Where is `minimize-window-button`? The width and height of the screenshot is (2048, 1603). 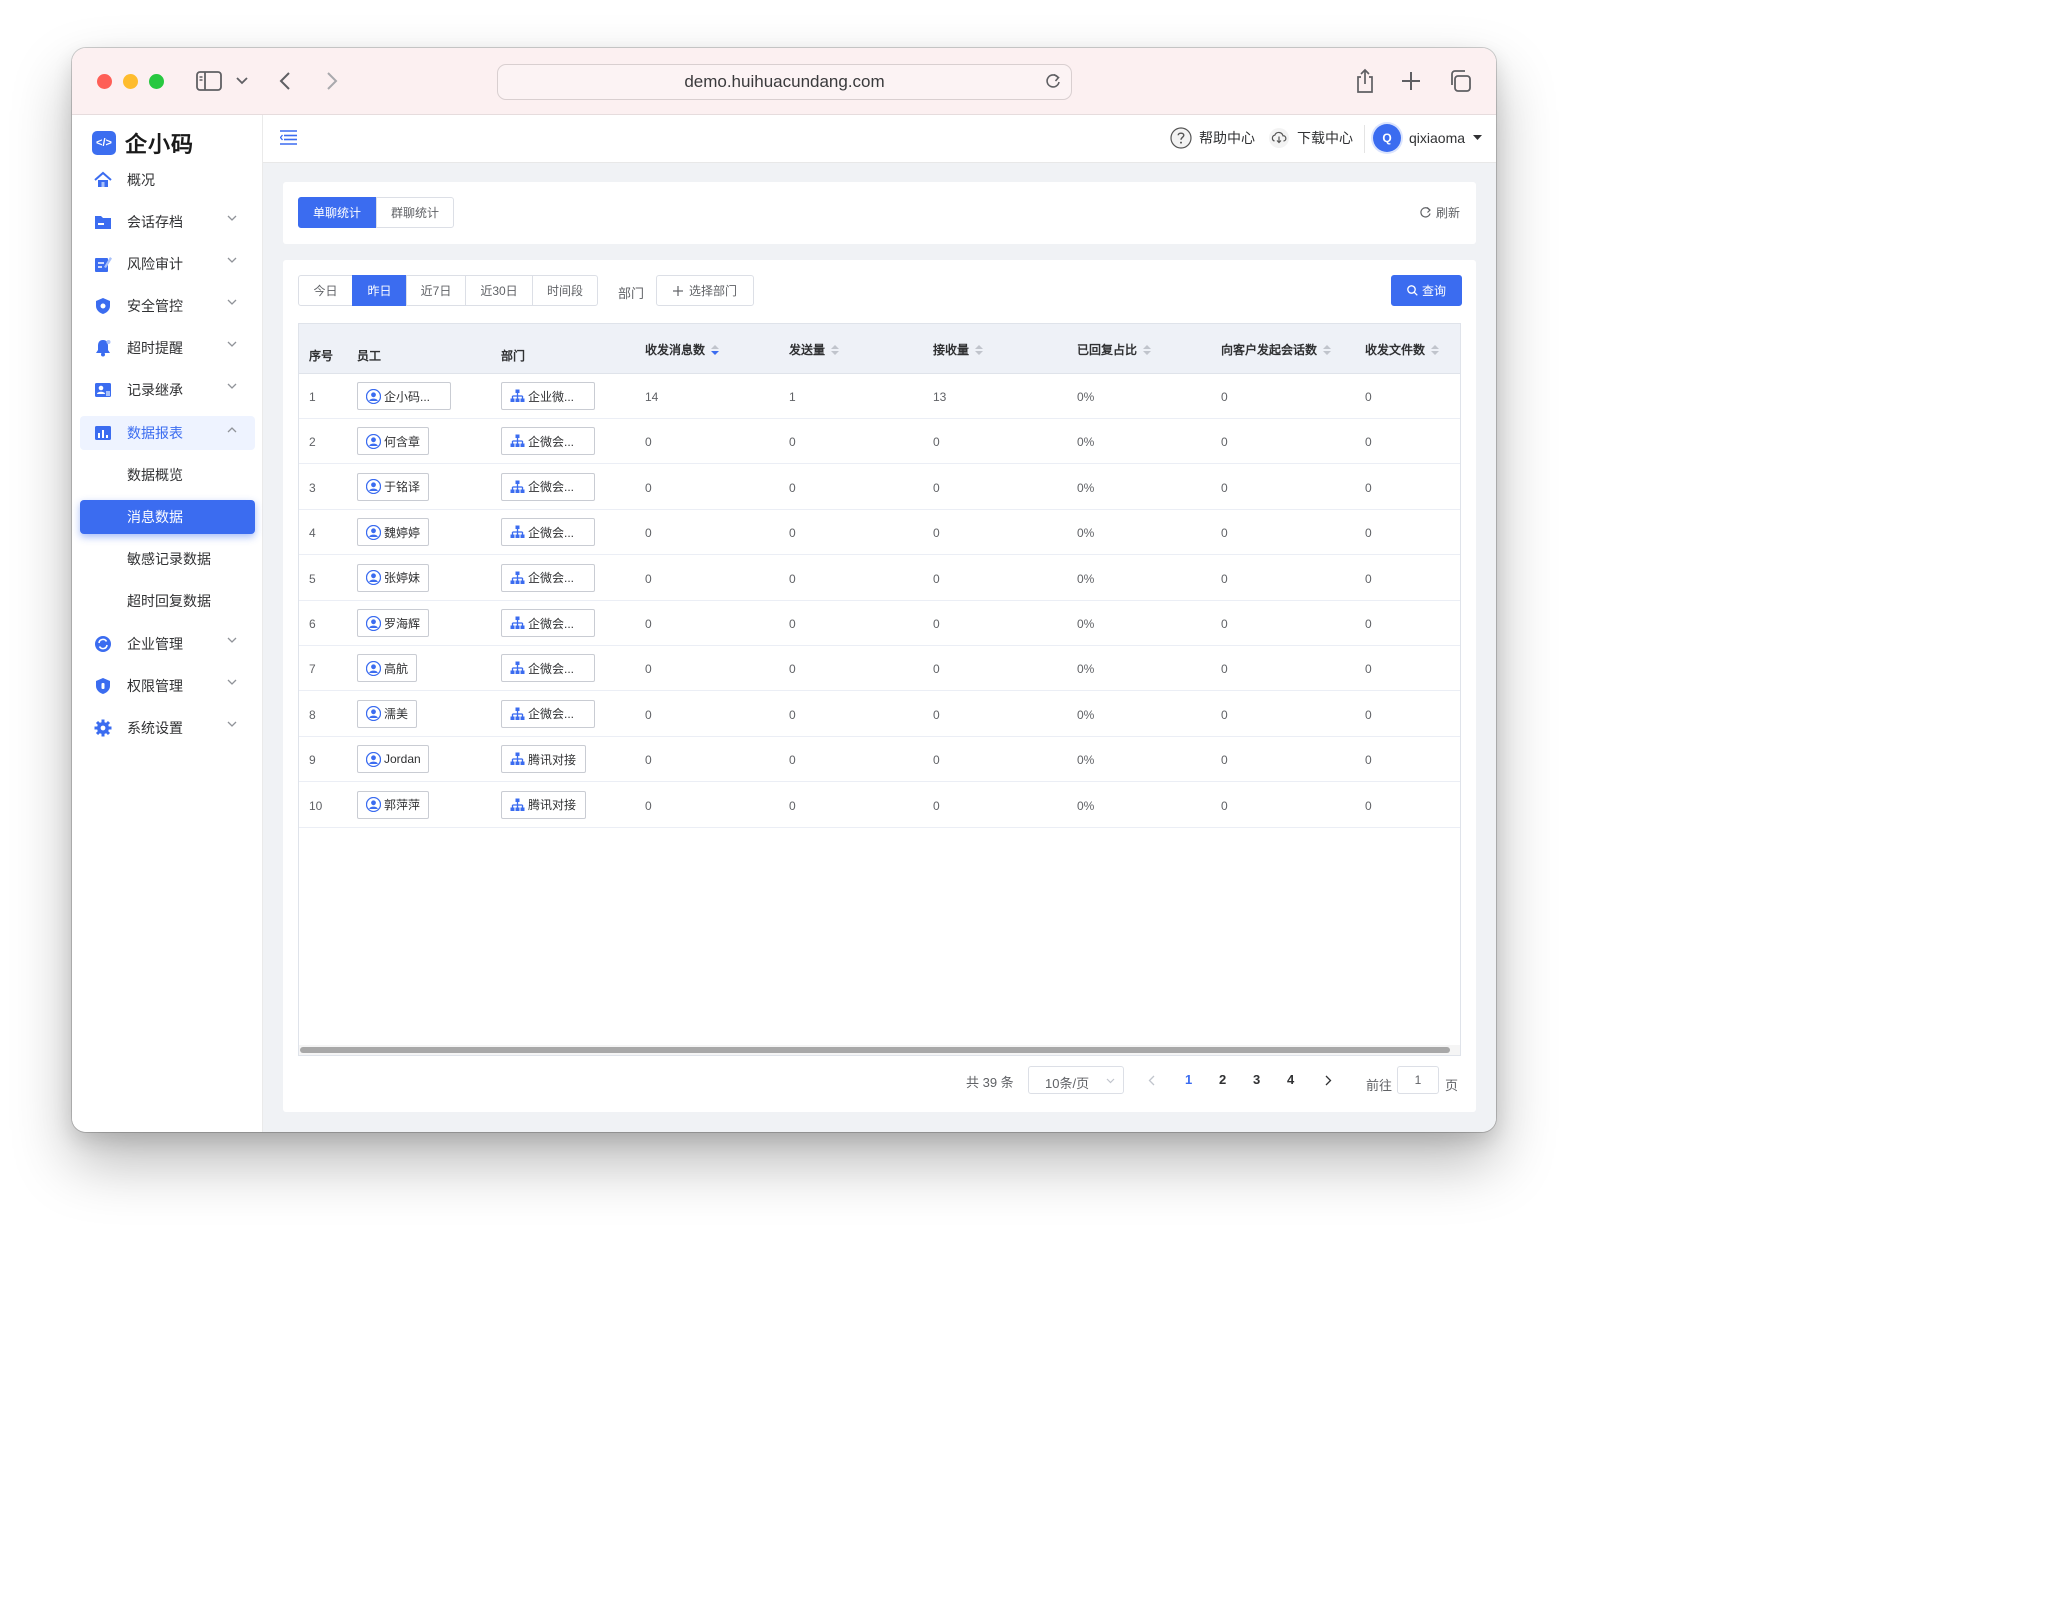
minimize-window-button is located at coordinates (130, 81).